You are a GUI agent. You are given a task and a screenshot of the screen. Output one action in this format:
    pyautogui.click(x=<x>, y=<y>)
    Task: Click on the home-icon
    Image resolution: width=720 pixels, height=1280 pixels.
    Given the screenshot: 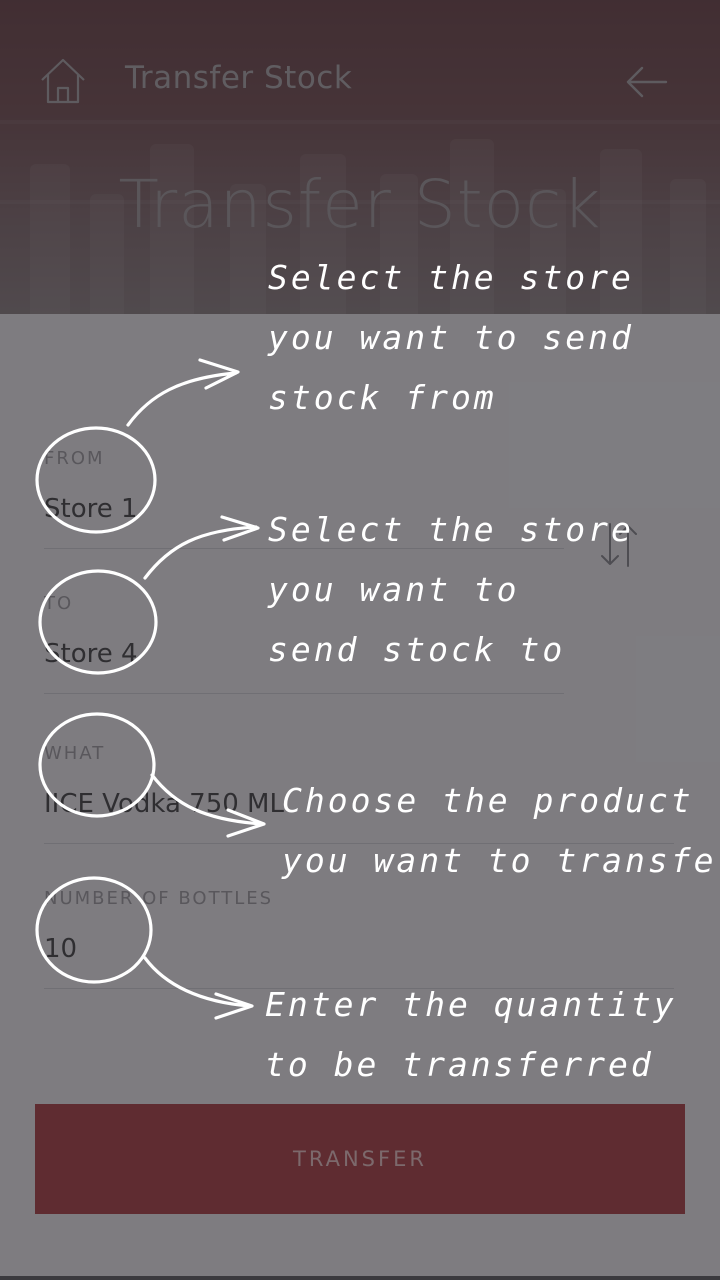 What is the action you would take?
    pyautogui.click(x=63, y=81)
    